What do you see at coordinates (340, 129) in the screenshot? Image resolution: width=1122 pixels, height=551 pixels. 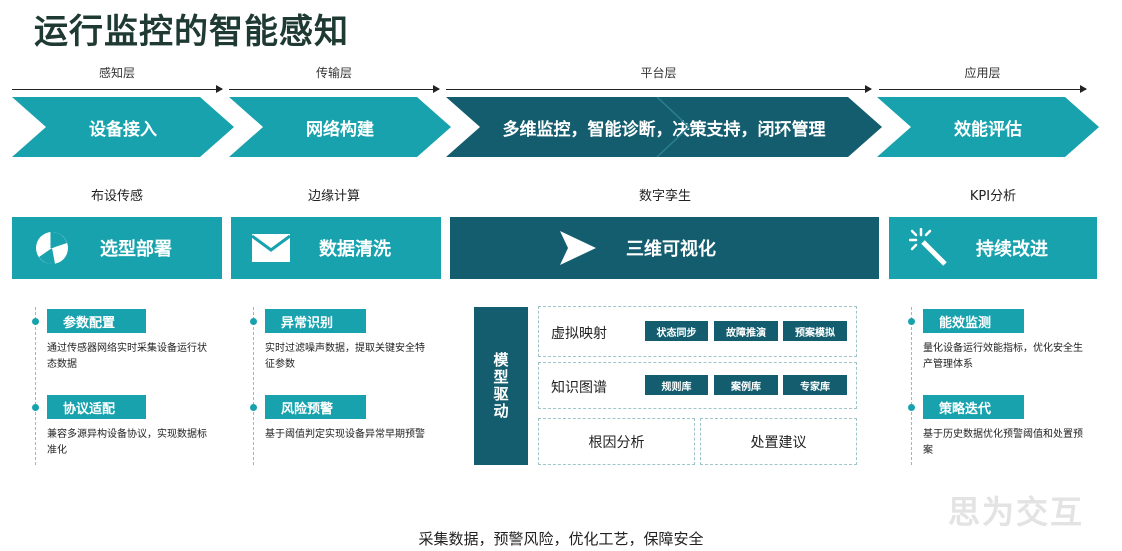 I see `chevron-label: 网络构建` at bounding box center [340, 129].